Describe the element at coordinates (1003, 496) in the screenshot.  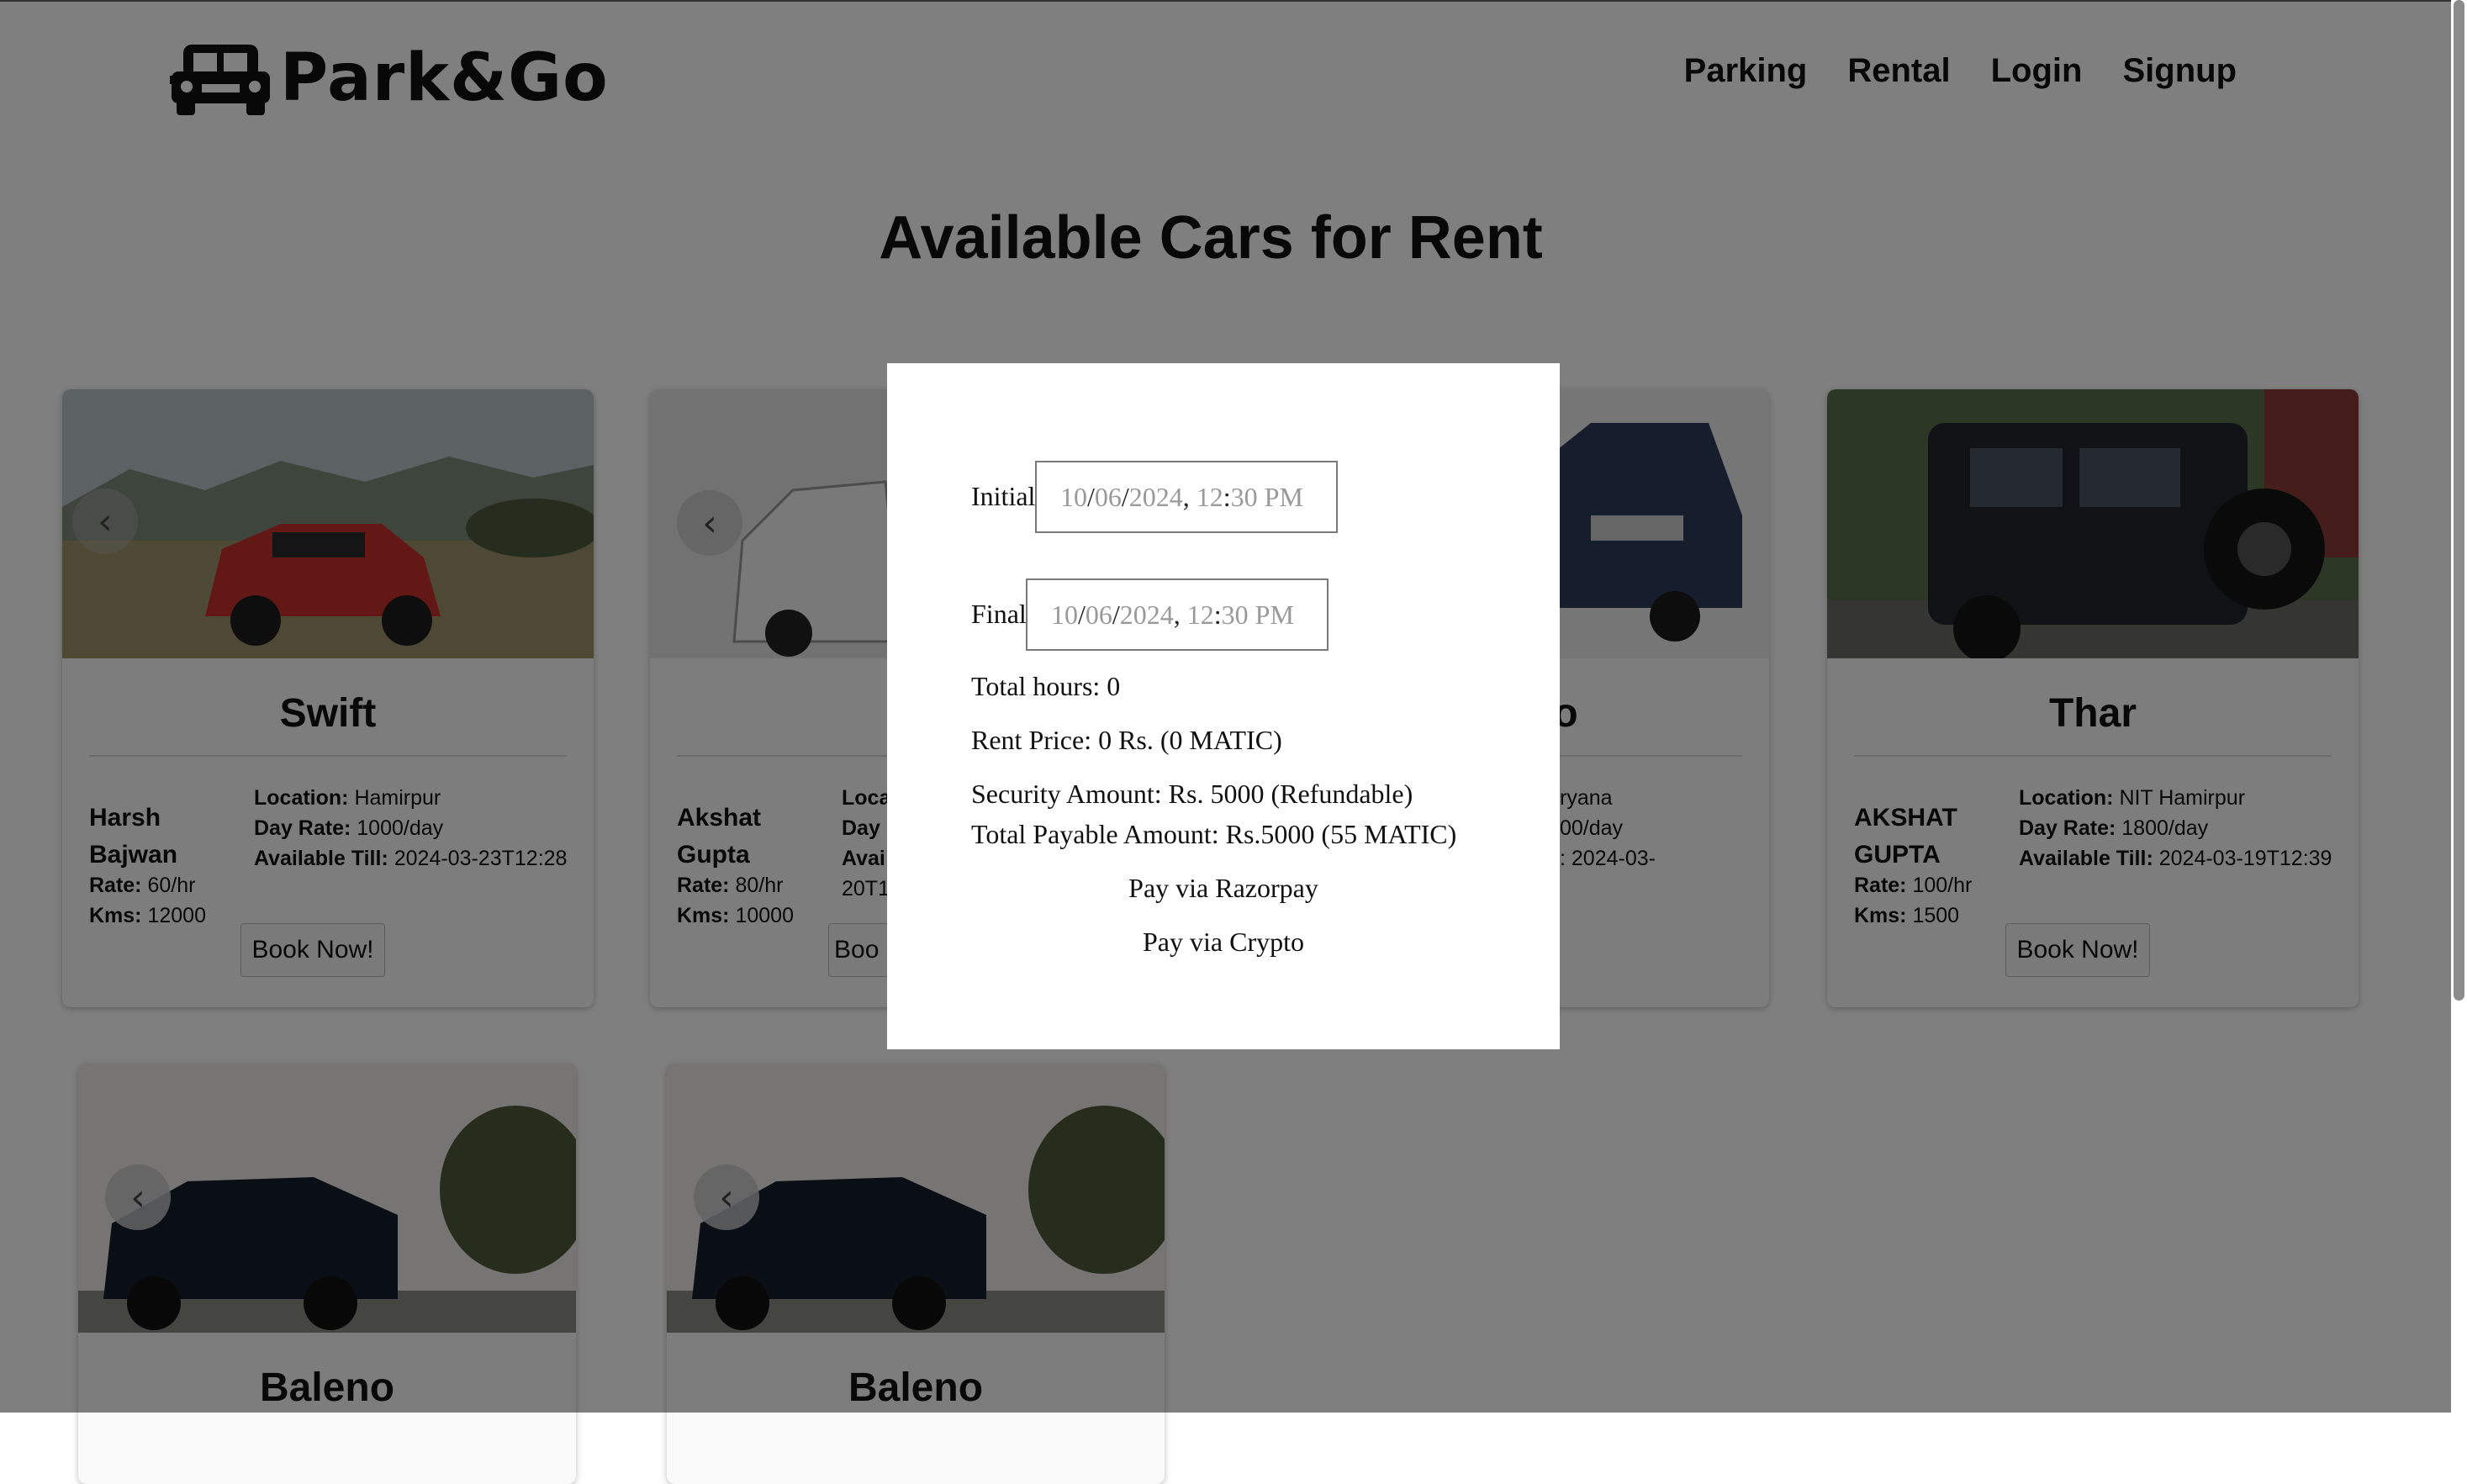
I see `initial-label: Initial` at that location.